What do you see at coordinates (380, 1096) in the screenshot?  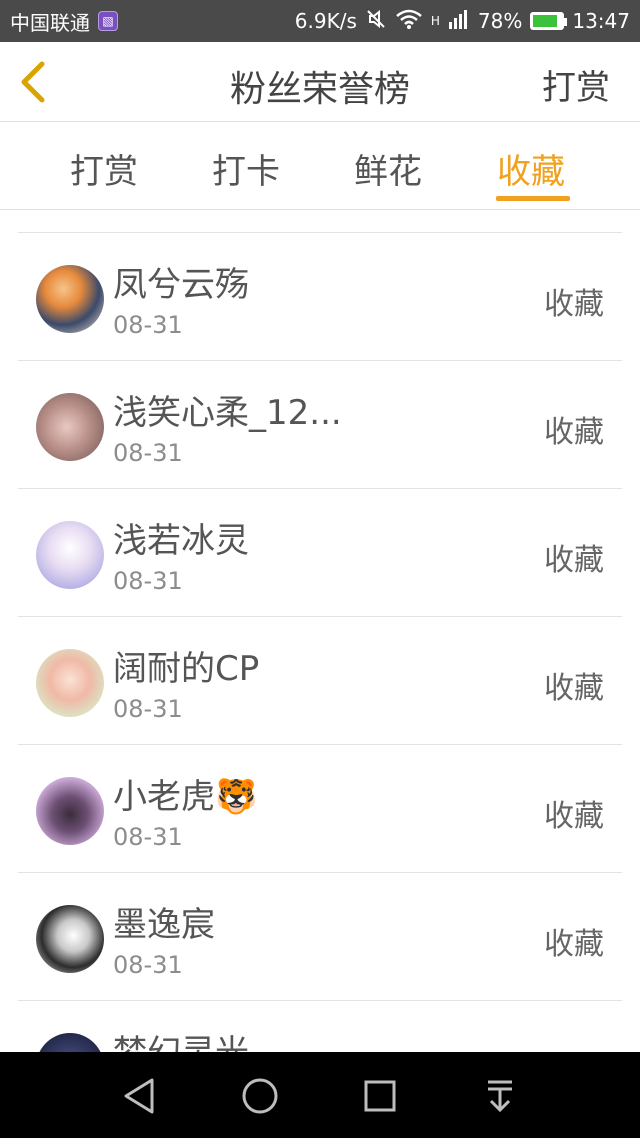 I see `nav-recents-icon` at bounding box center [380, 1096].